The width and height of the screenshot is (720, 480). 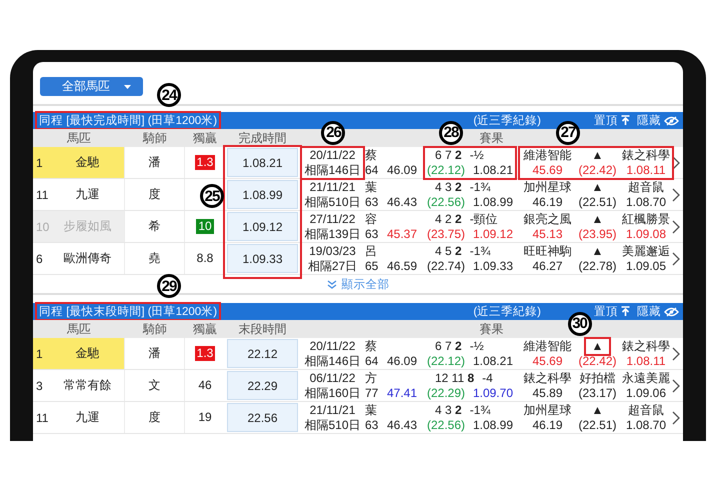 I want to click on odds-value: 46, so click(x=205, y=385).